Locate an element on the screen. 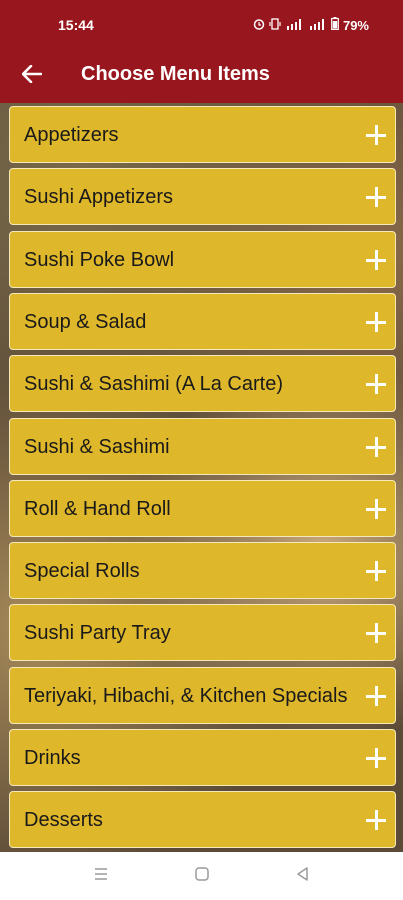  menu-category-item: Sushi & Sashimi (A La Carte) is located at coordinates (202, 384).